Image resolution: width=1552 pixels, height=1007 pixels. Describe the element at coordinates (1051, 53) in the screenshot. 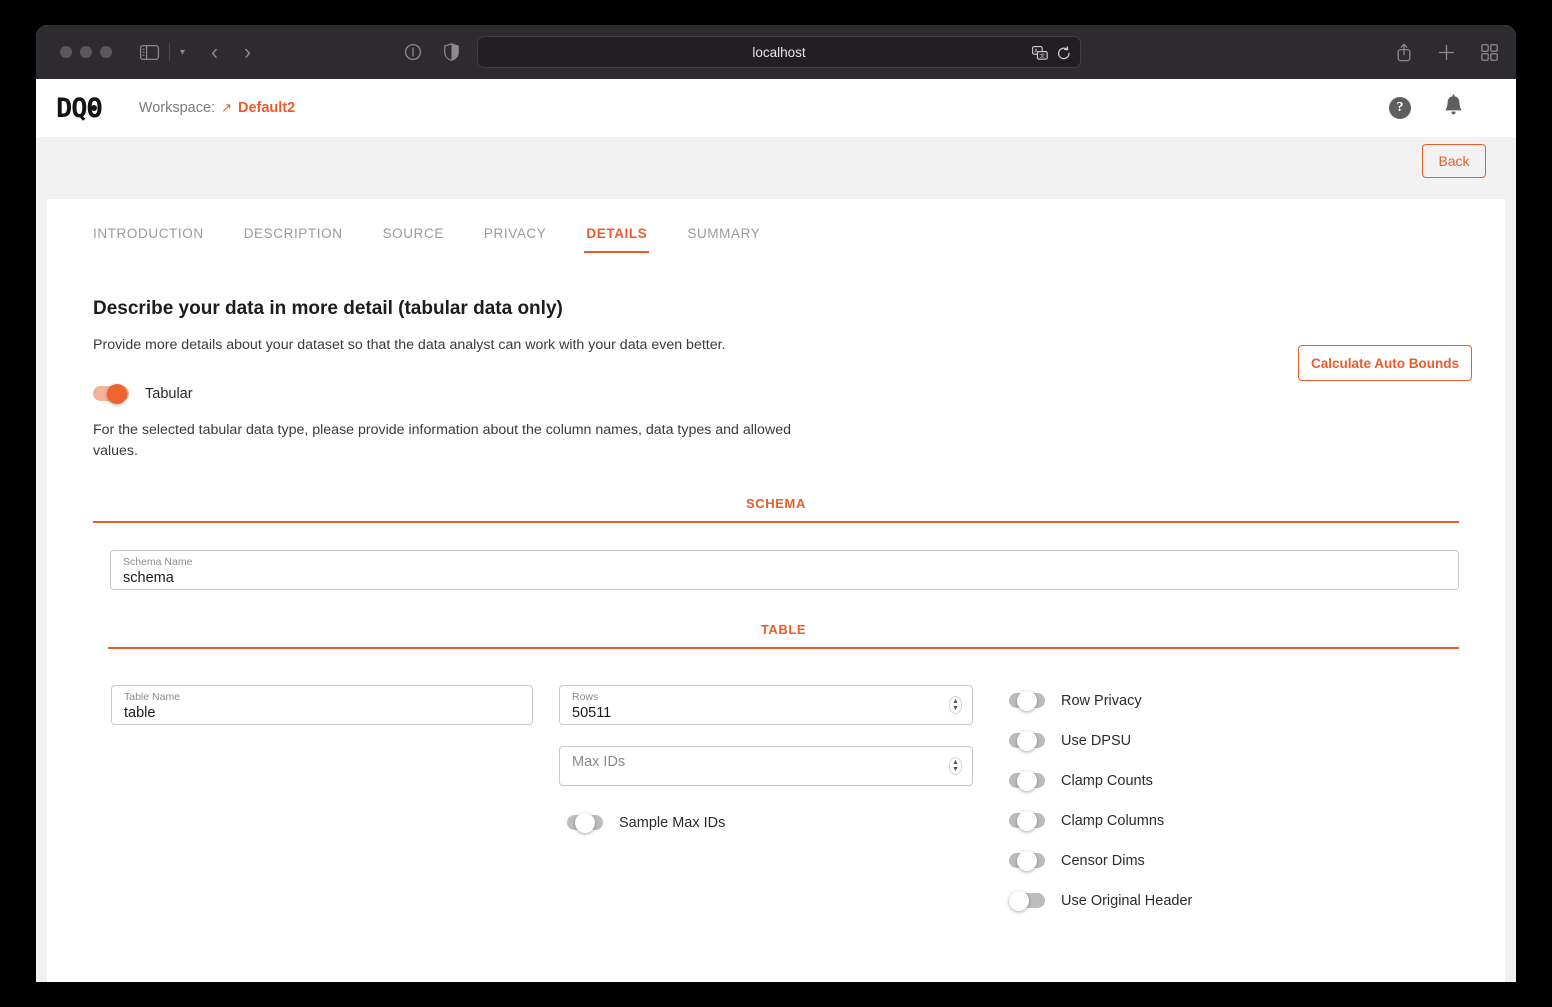

I see `address-bar-right-icons: A 文` at that location.